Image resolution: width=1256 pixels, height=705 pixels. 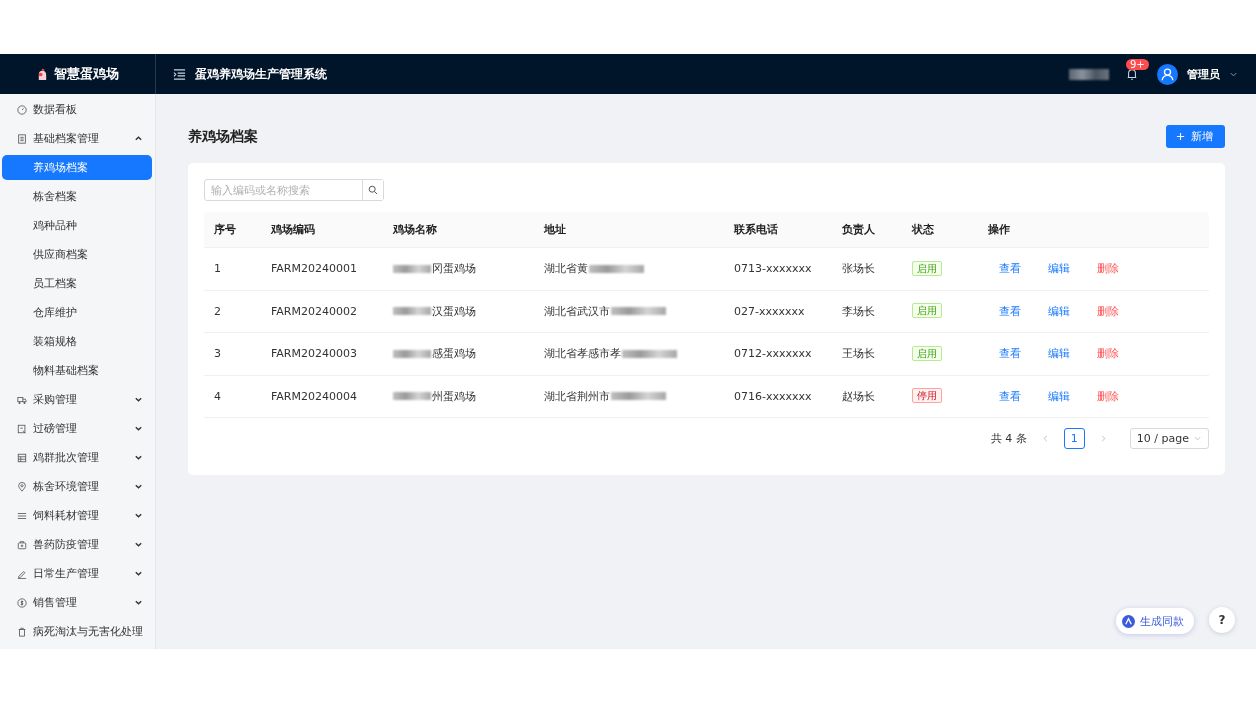 What do you see at coordinates (1137, 64) in the screenshot?
I see `notification-badge: 9+` at bounding box center [1137, 64].